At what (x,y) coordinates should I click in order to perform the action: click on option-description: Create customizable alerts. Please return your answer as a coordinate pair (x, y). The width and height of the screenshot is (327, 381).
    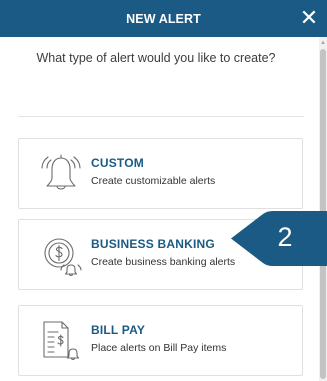
    Looking at the image, I should click on (153, 181).